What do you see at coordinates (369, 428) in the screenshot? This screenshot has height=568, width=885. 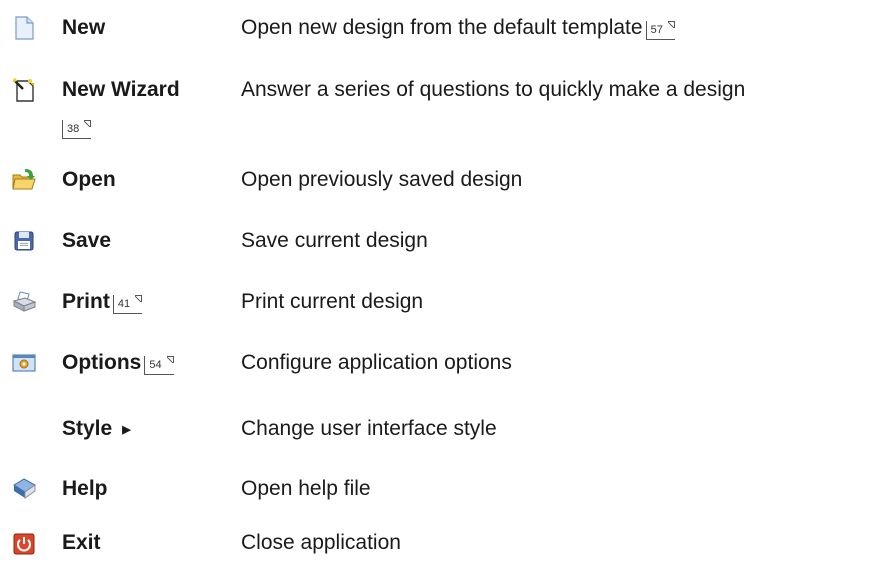 I see `command-description: Change user interface style` at bounding box center [369, 428].